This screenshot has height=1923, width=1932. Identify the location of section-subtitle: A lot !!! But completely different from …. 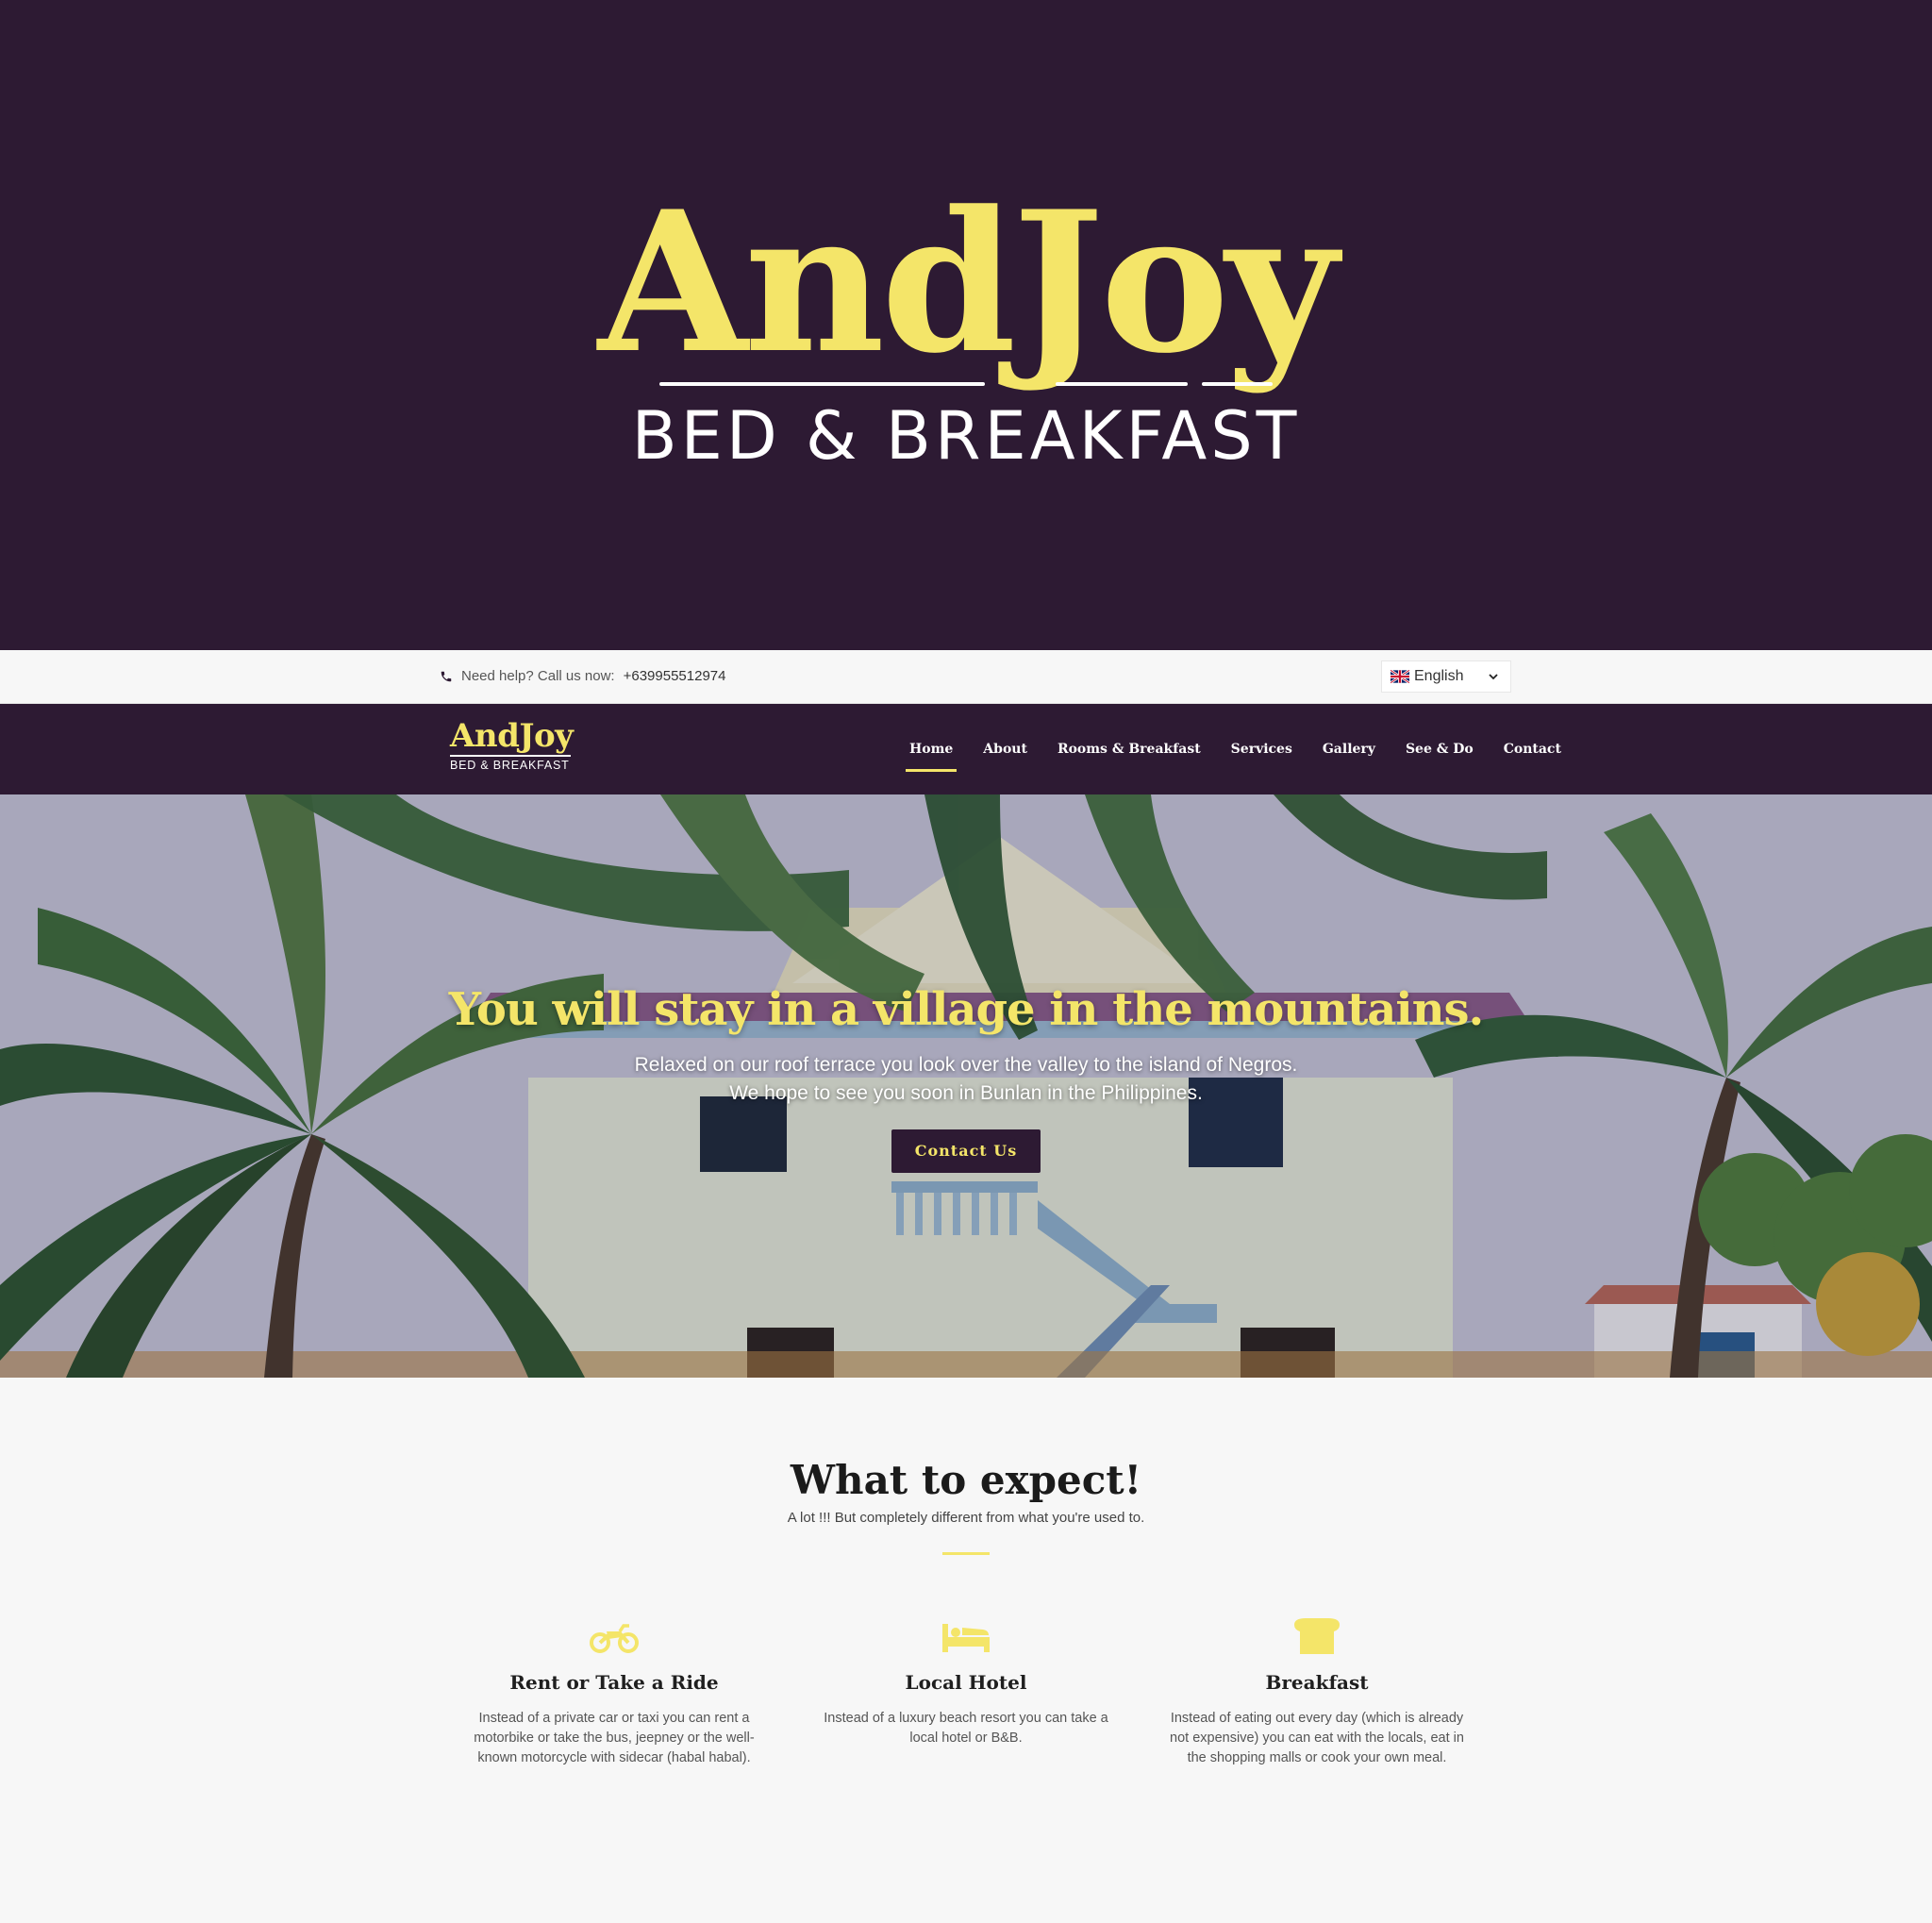
(966, 1518).